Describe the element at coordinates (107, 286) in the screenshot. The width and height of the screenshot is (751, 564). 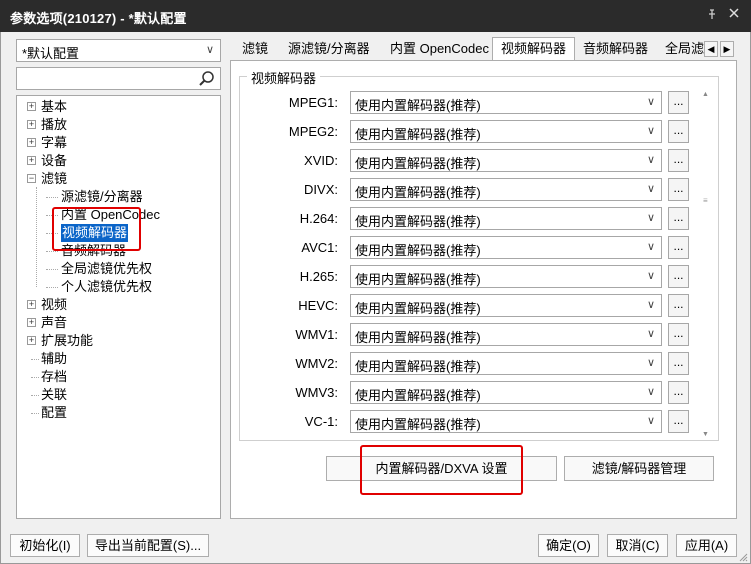
I see `tree-item-label: 个人滤镜优先权` at that location.